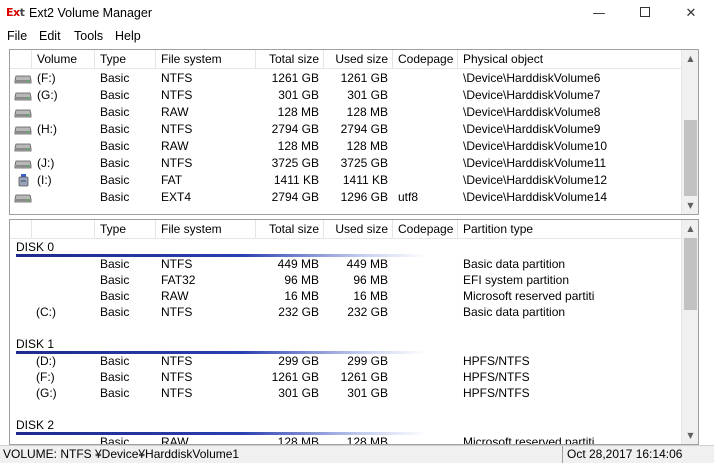 This screenshot has width=714, height=463. I want to click on cell-used: 96 MB, so click(370, 280).